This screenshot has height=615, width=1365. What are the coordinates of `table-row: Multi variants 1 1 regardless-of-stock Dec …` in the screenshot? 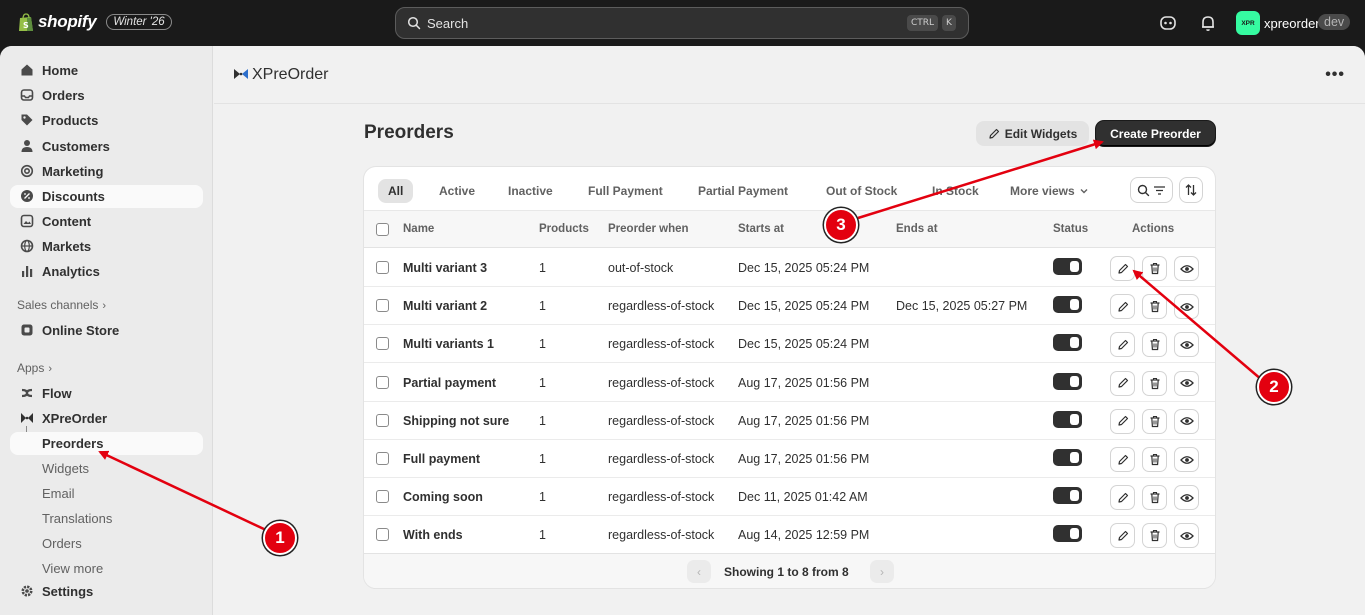 It's located at (789, 344).